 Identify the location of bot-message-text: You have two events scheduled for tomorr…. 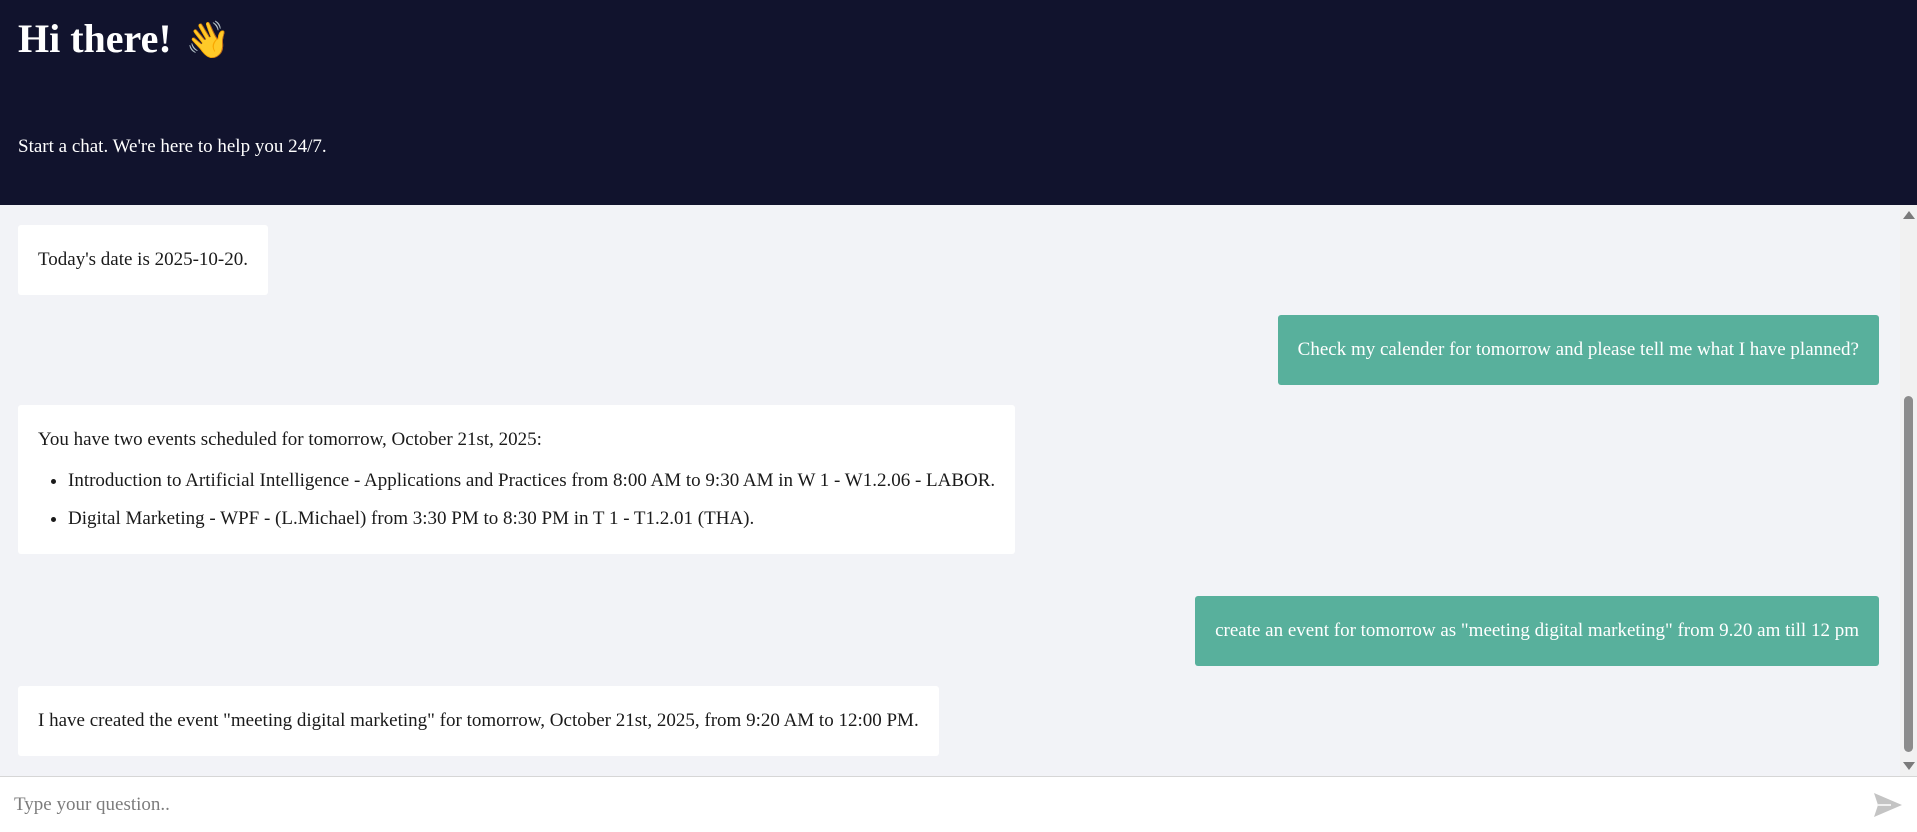
(290, 439).